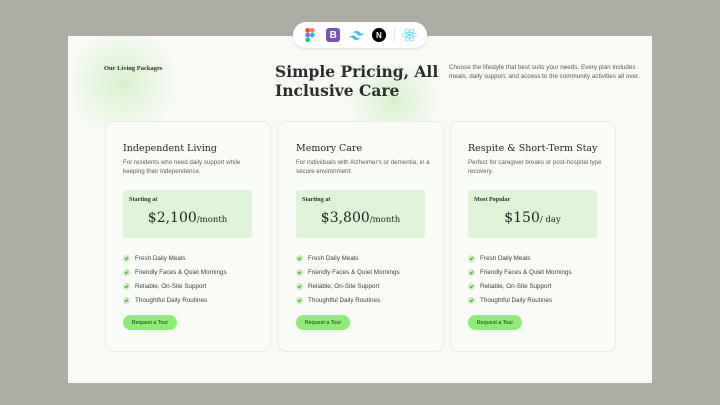 Image resolution: width=720 pixels, height=405 pixels. Describe the element at coordinates (172, 218) in the screenshot. I see `price-amount: $2,100` at that location.